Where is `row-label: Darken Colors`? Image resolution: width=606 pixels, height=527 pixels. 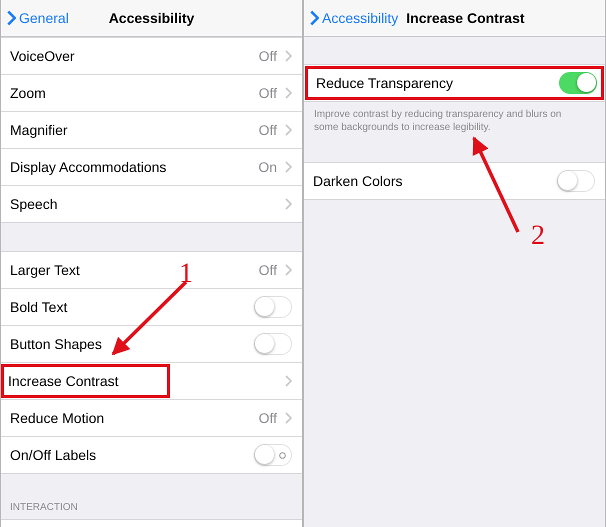 row-label: Darken Colors is located at coordinates (357, 181).